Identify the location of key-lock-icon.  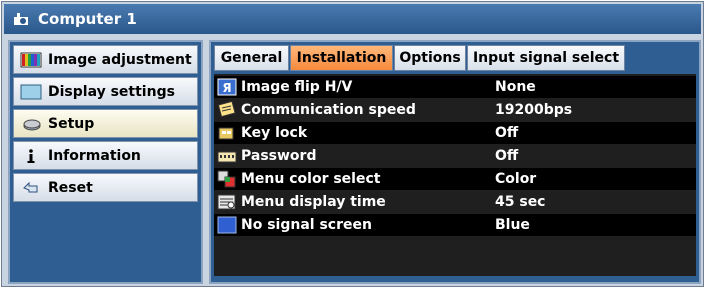
(226, 133).